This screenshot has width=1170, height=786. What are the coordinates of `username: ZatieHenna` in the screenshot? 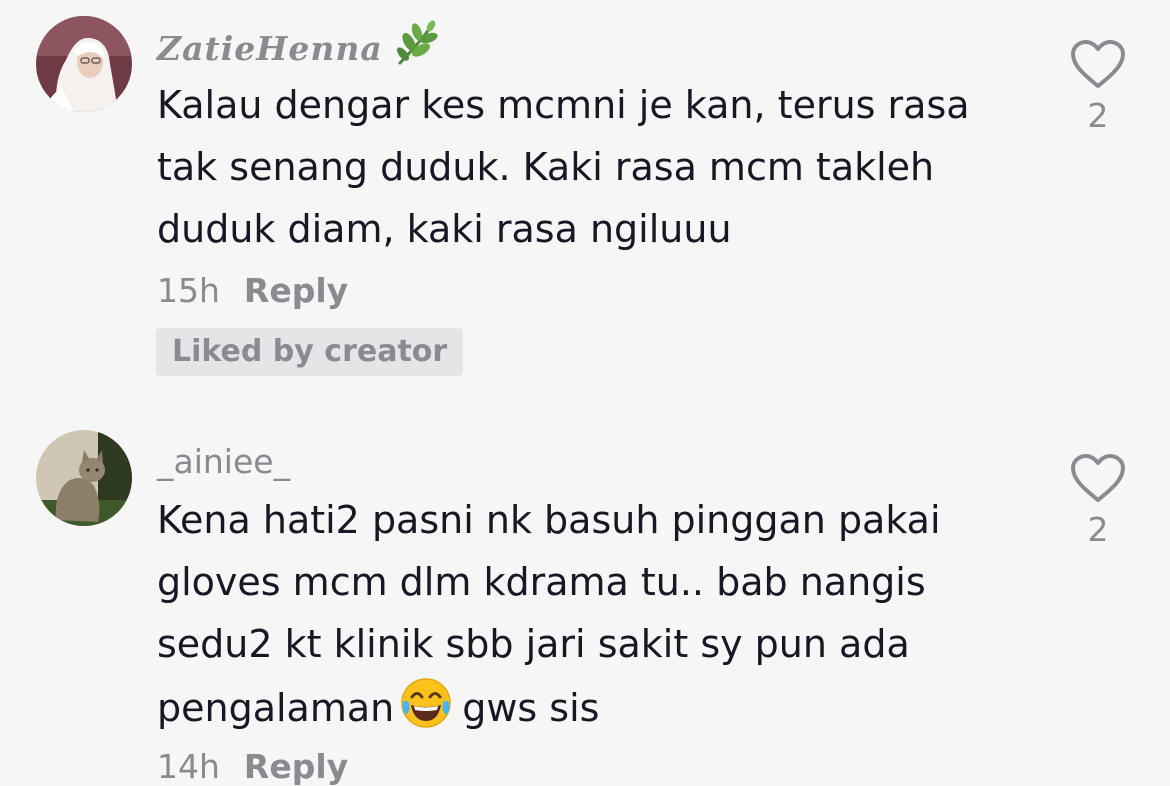 It's located at (299, 47).